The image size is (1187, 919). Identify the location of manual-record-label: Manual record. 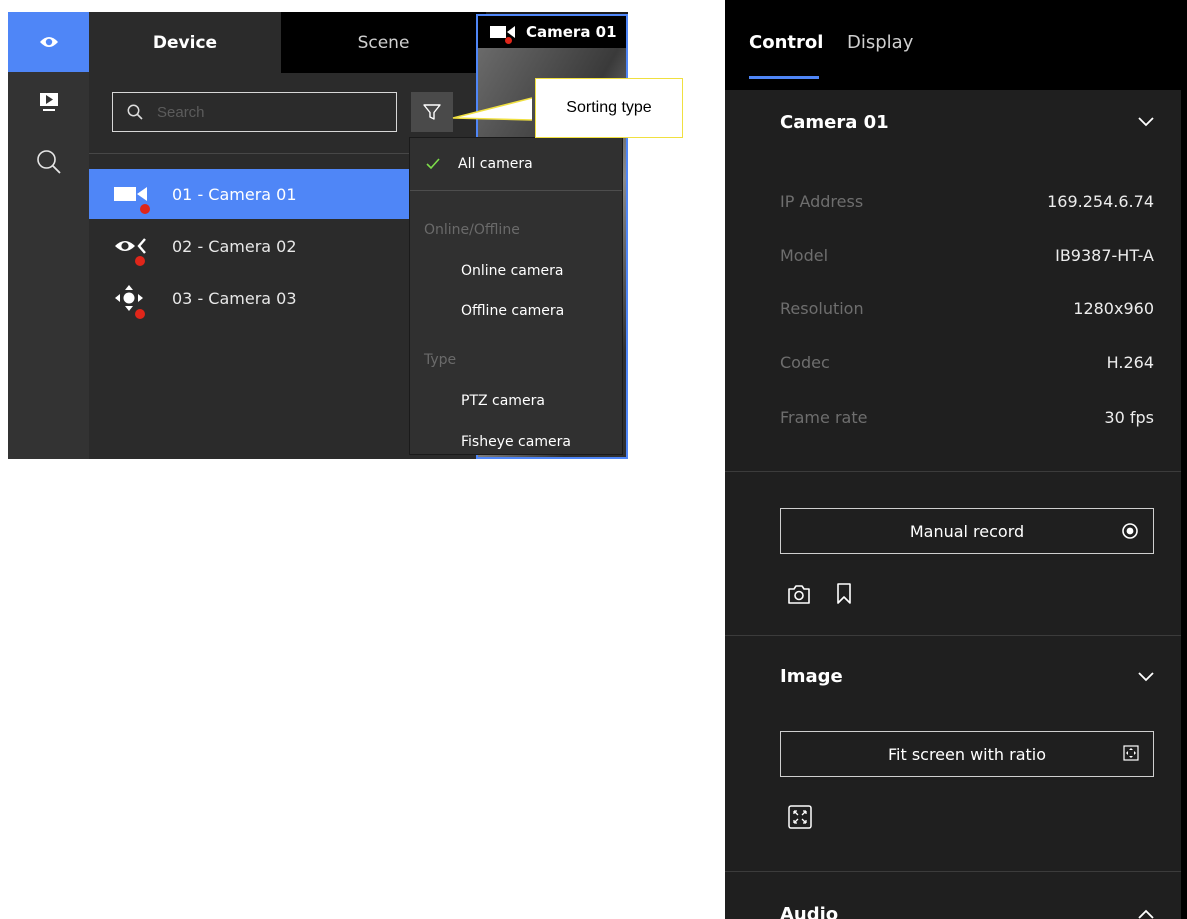
(967, 531).